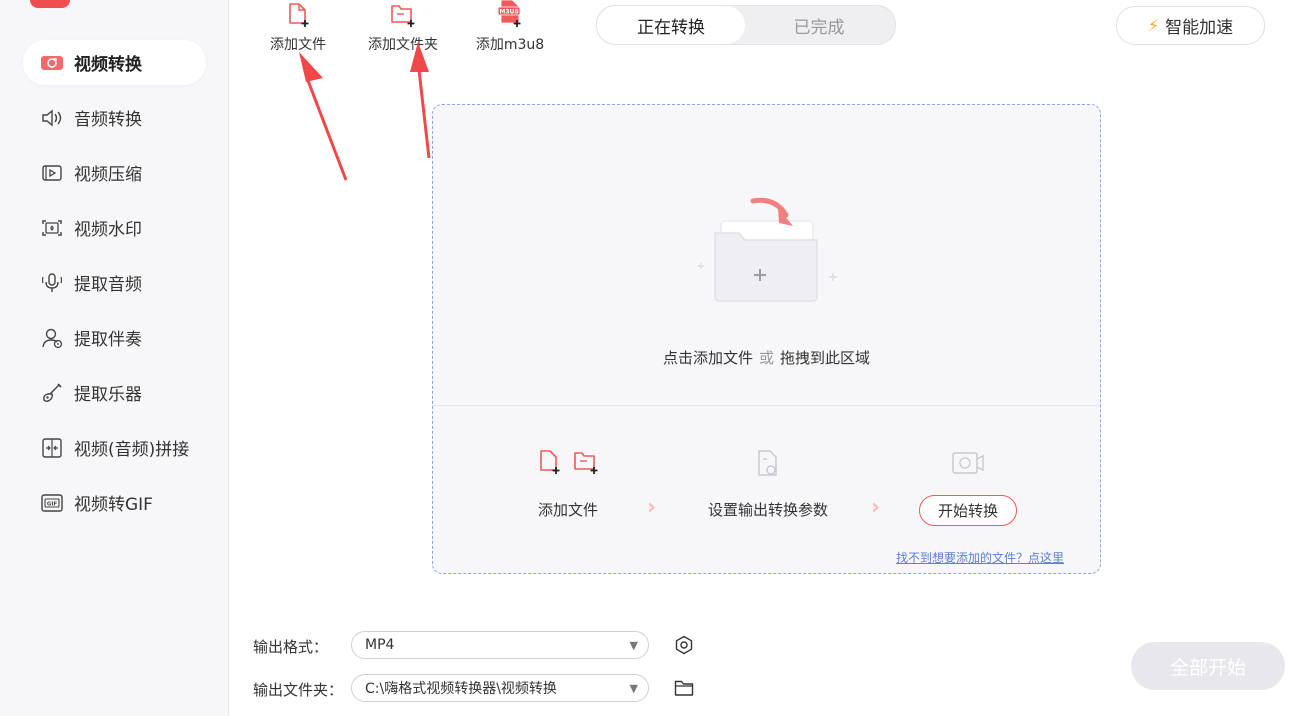 The height and width of the screenshot is (716, 1309). What do you see at coordinates (108, 175) in the screenshot?
I see `sidebar-item-label: 视频压缩` at bounding box center [108, 175].